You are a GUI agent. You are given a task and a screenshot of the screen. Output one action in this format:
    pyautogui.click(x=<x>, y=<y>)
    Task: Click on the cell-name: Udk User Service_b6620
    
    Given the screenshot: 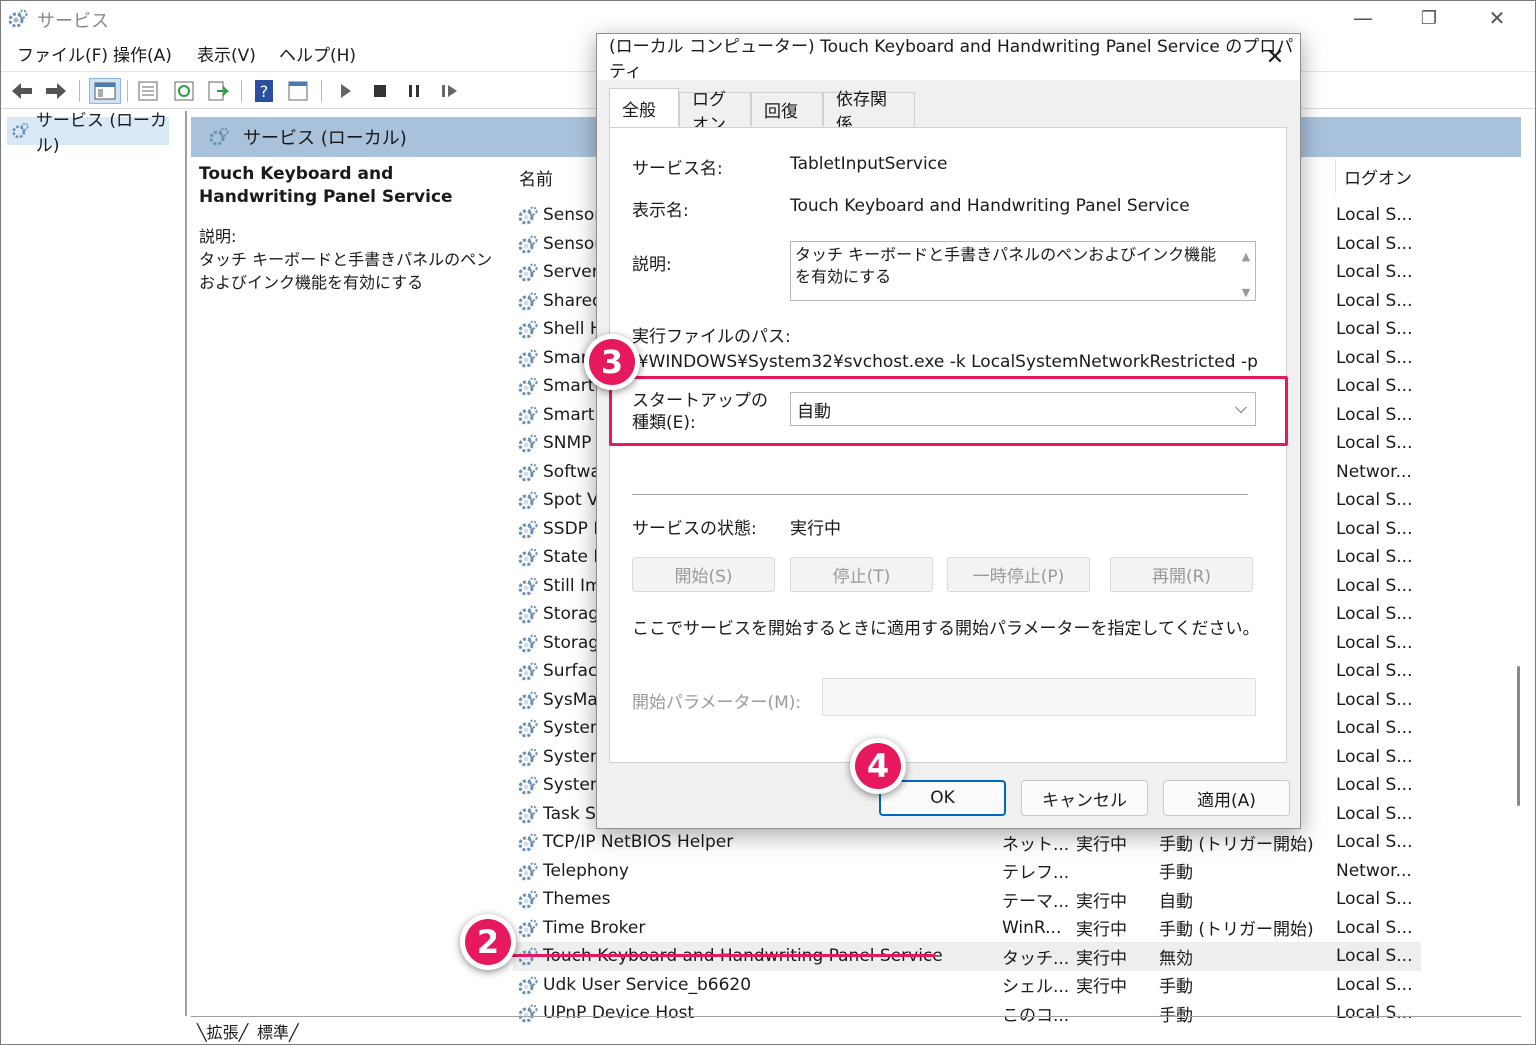 What is the action you would take?
    pyautogui.click(x=647, y=984)
    